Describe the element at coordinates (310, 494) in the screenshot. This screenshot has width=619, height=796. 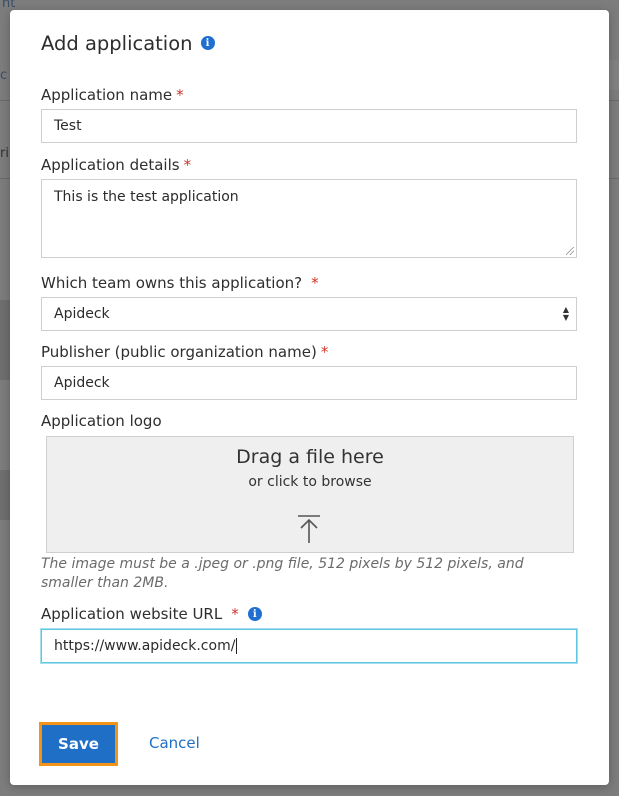
I see `logo-dropzone: Drag a file here or click to browse` at that location.